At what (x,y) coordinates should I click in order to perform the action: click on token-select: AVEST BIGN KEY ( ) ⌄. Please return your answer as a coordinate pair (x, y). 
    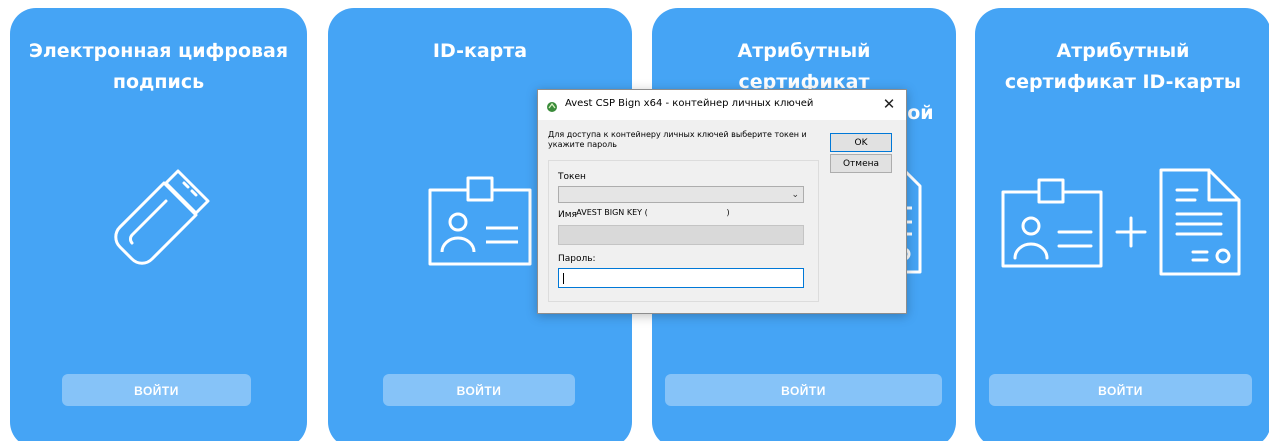
    Looking at the image, I should click on (681, 201).